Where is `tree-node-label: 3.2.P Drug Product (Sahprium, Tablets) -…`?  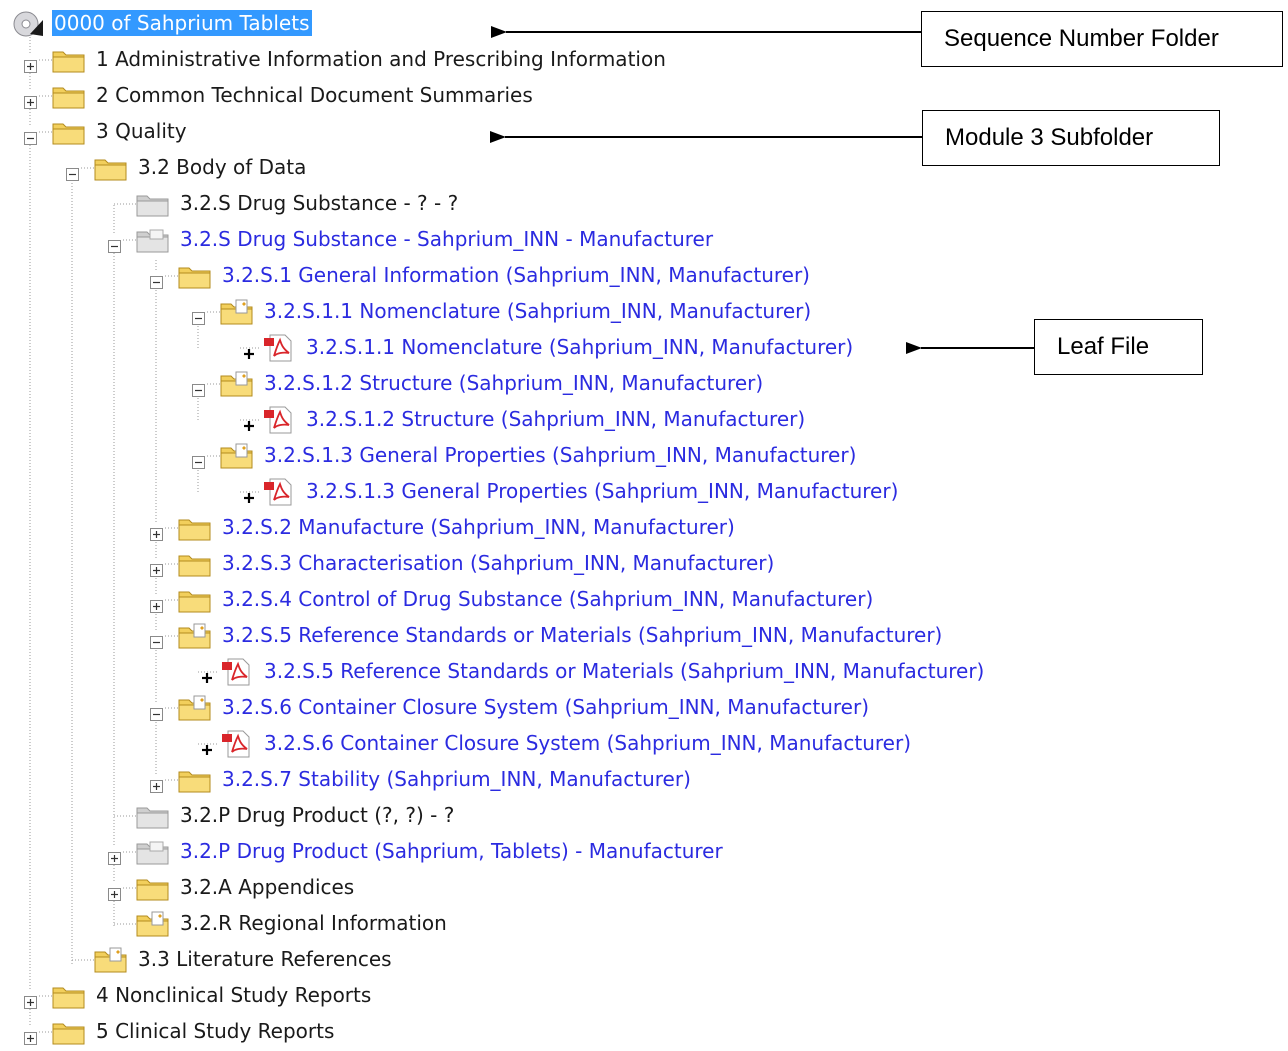 tree-node-label: 3.2.P Drug Product (Sahprium, Tablets) -… is located at coordinates (451, 851).